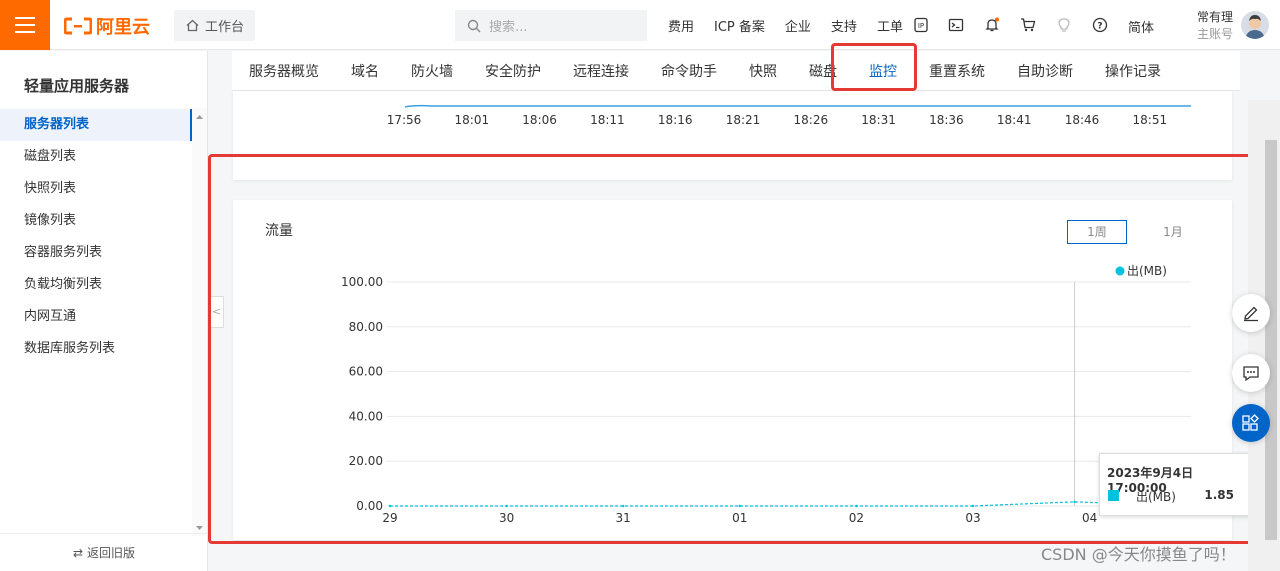 The image size is (1280, 571). What do you see at coordinates (1133, 71) in the screenshot?
I see `tab-operation-log: 操作记录` at bounding box center [1133, 71].